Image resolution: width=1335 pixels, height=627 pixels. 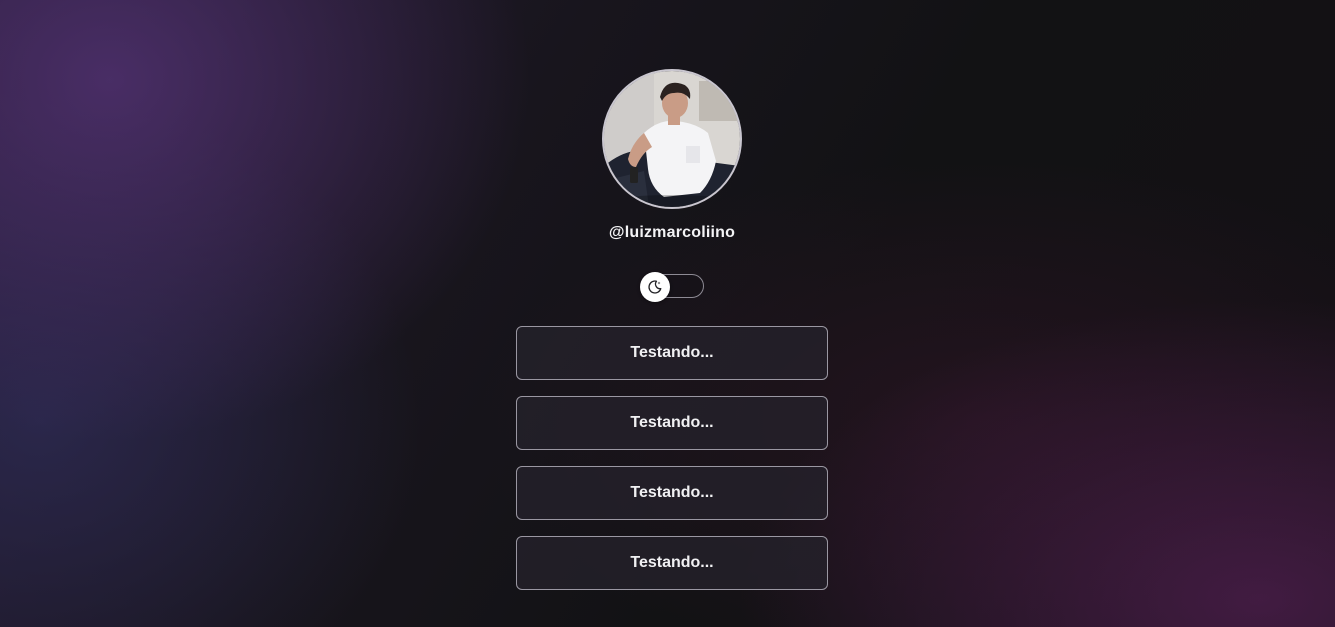 I want to click on toggle-knob, so click(x=655, y=287).